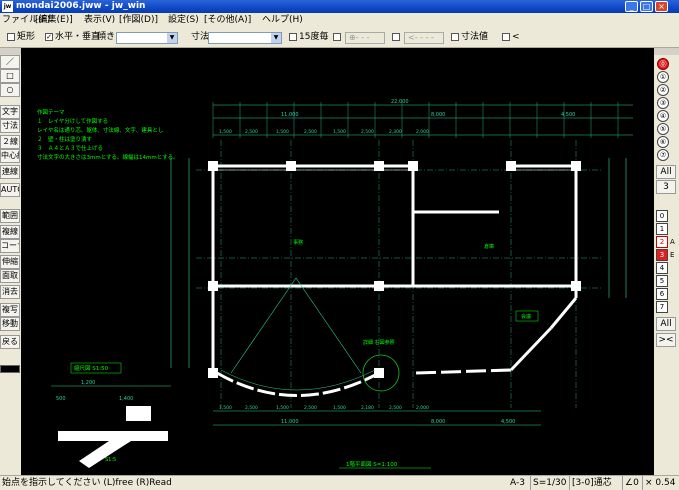 This screenshot has height=490, width=679. What do you see at coordinates (10, 310) in the screenshot?
I see `tool-button-15: 複写` at bounding box center [10, 310].